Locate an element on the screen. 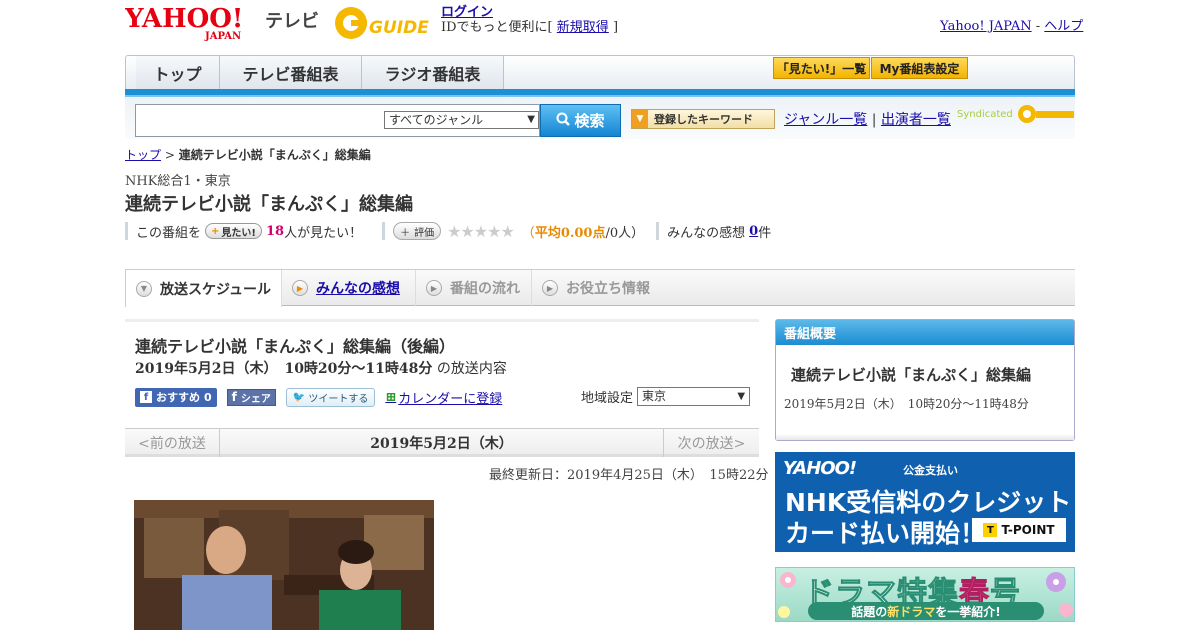 The image size is (1200, 630). genre-select: すべてのジャンル ▼ is located at coordinates (461, 120).